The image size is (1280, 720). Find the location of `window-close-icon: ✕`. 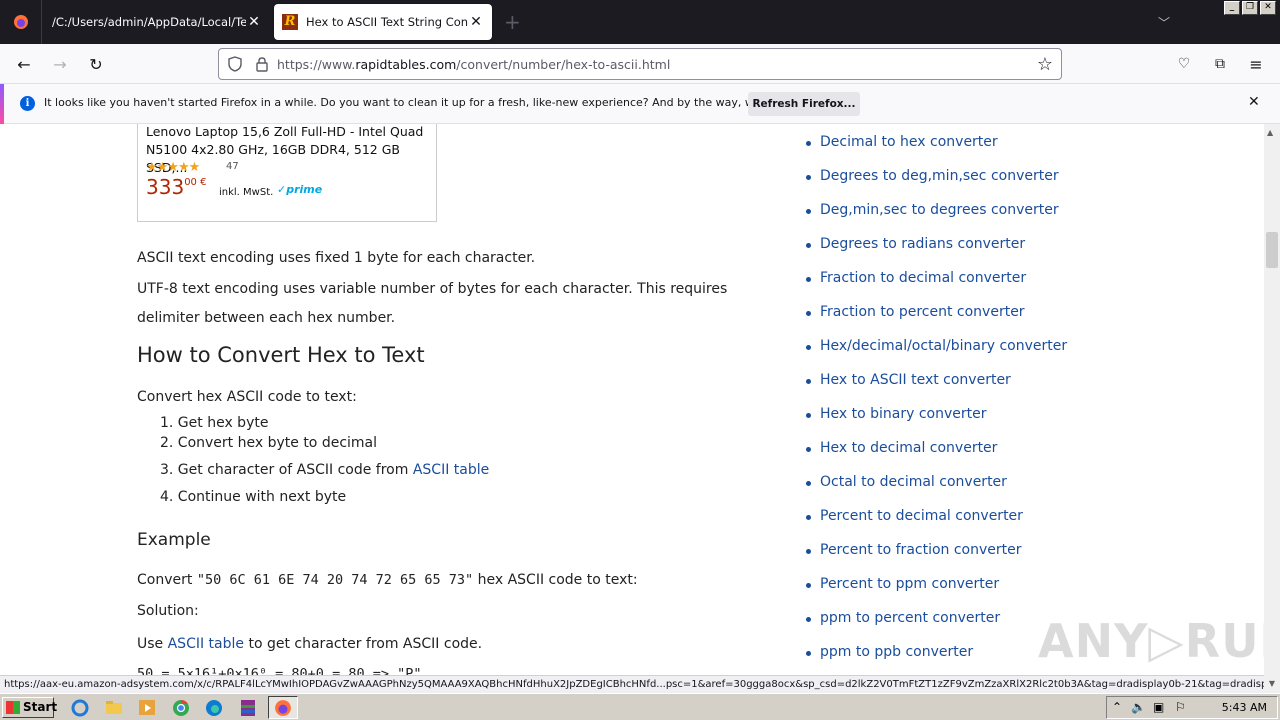

window-close-icon: ✕ is located at coordinates (1268, 8).